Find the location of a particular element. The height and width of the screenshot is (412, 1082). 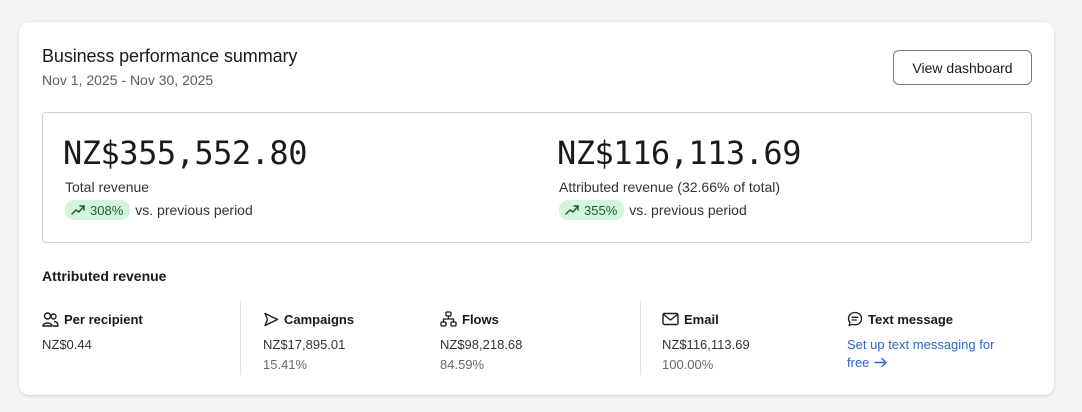

flows-header: Flows is located at coordinates (481, 319).